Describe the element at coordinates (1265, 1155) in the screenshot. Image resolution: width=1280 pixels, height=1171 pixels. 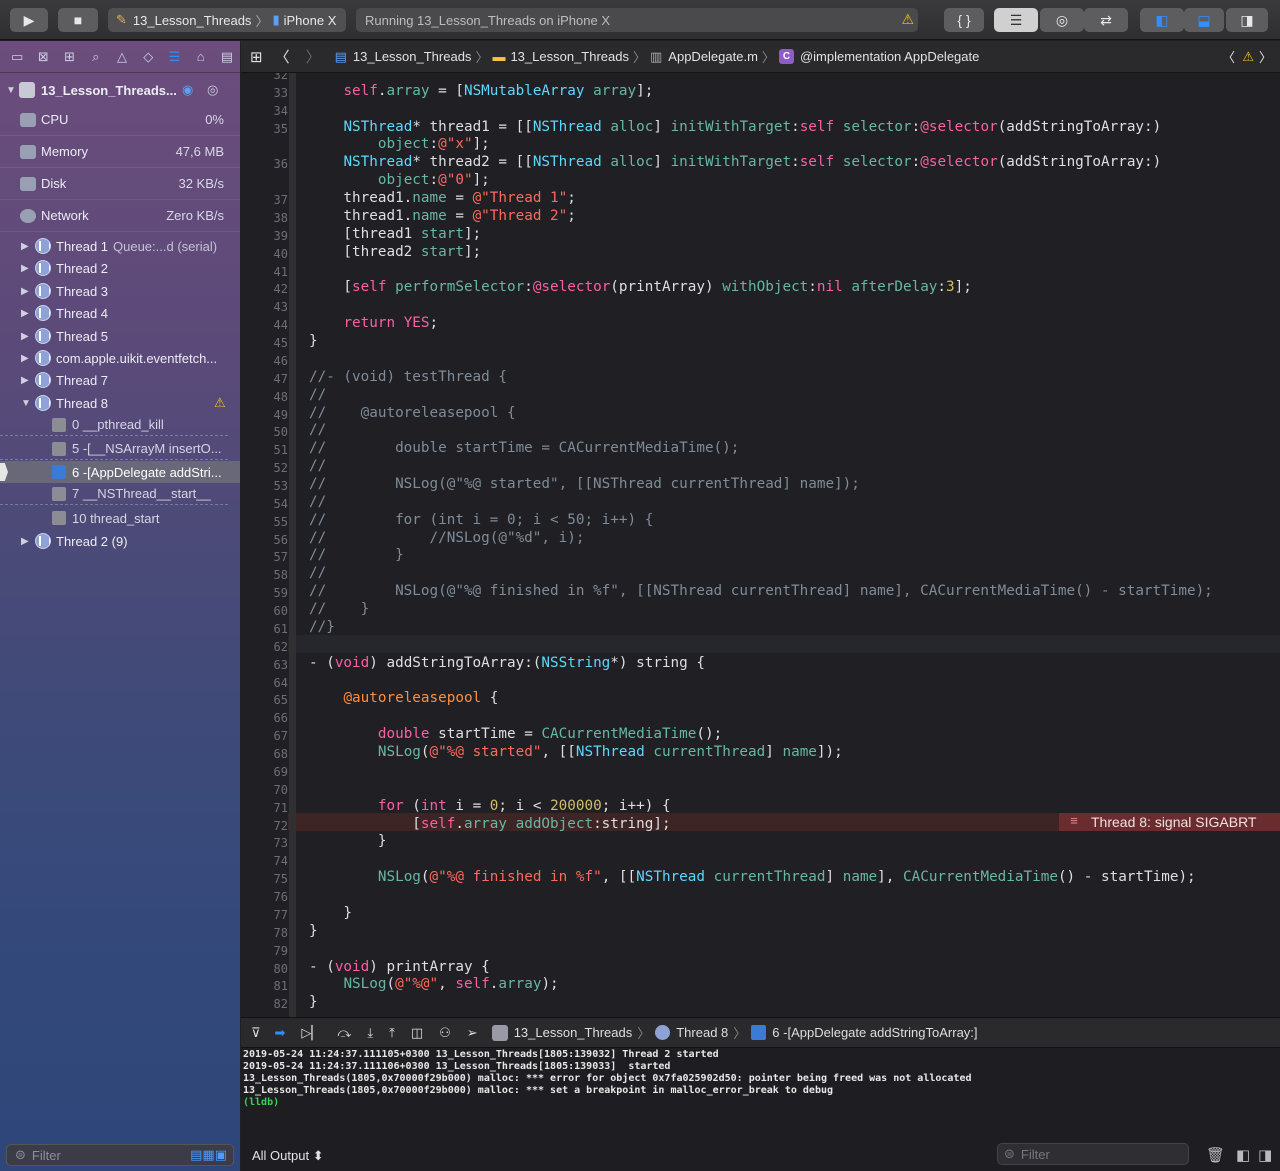
I see `console-view-icon: ◨` at that location.